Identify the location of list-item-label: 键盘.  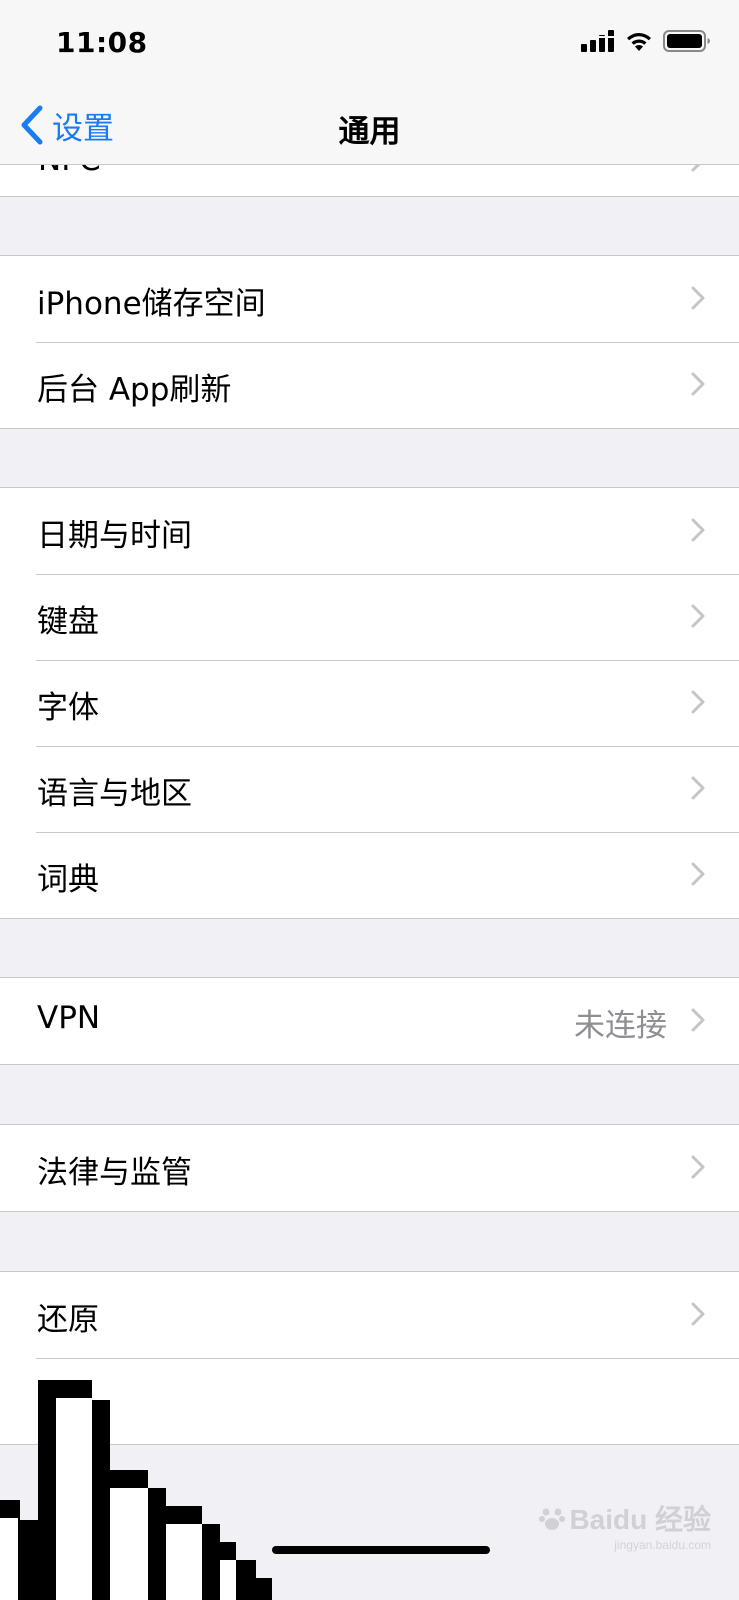
(68, 622).